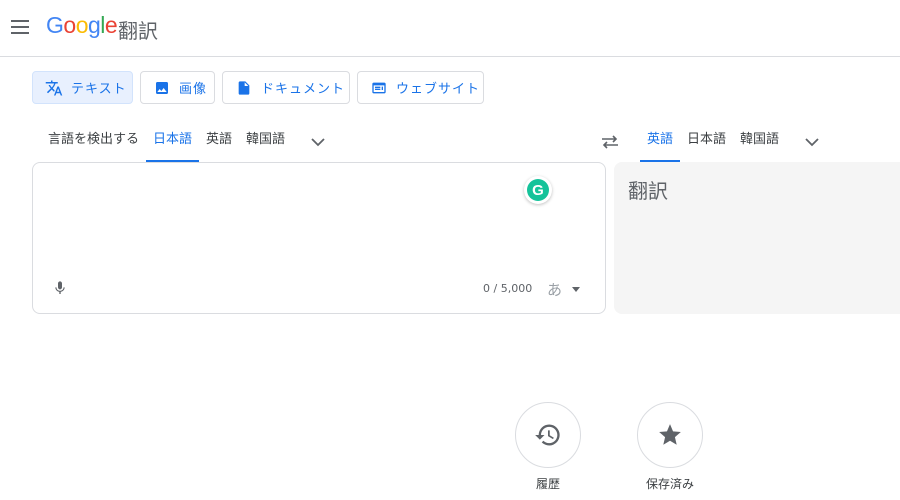 This screenshot has width=900, height=500. I want to click on app-header: Google 翻訳, so click(450, 28).